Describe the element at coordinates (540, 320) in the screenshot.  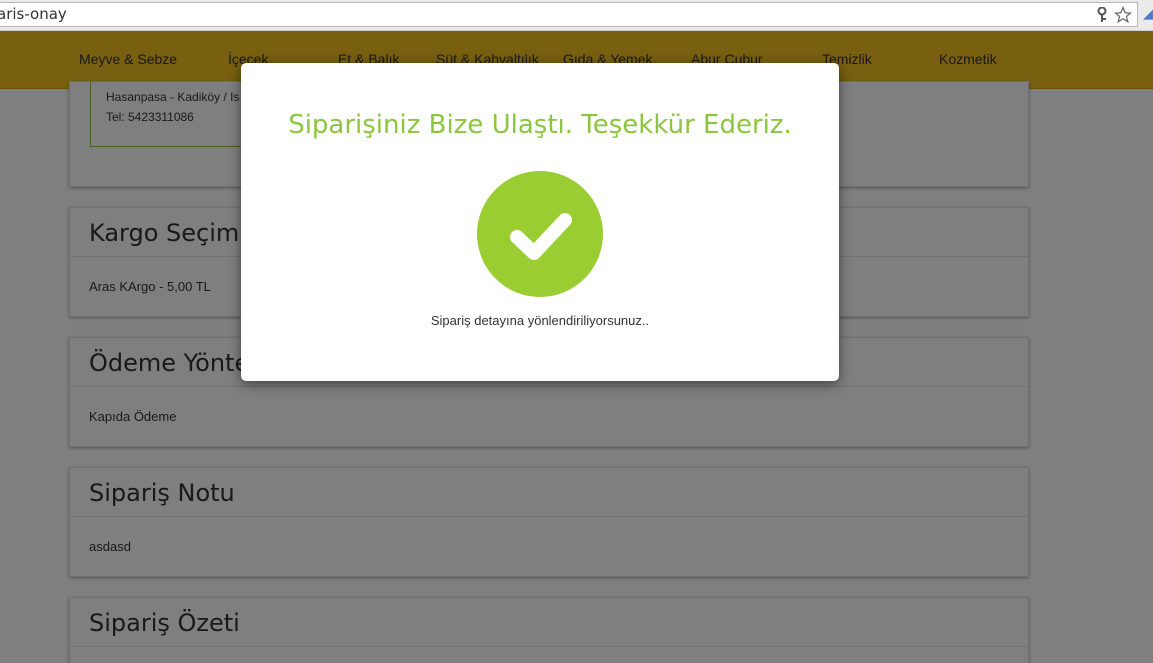
I see `redirect-message: Sipariş detayına yönlendiriliyorsunuz..` at that location.